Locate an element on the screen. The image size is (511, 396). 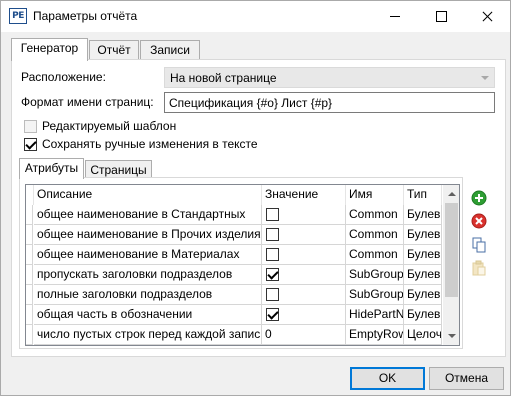
keep-manual-changes-label: Сохранять ручные изменения в тексте is located at coordinates (150, 144).